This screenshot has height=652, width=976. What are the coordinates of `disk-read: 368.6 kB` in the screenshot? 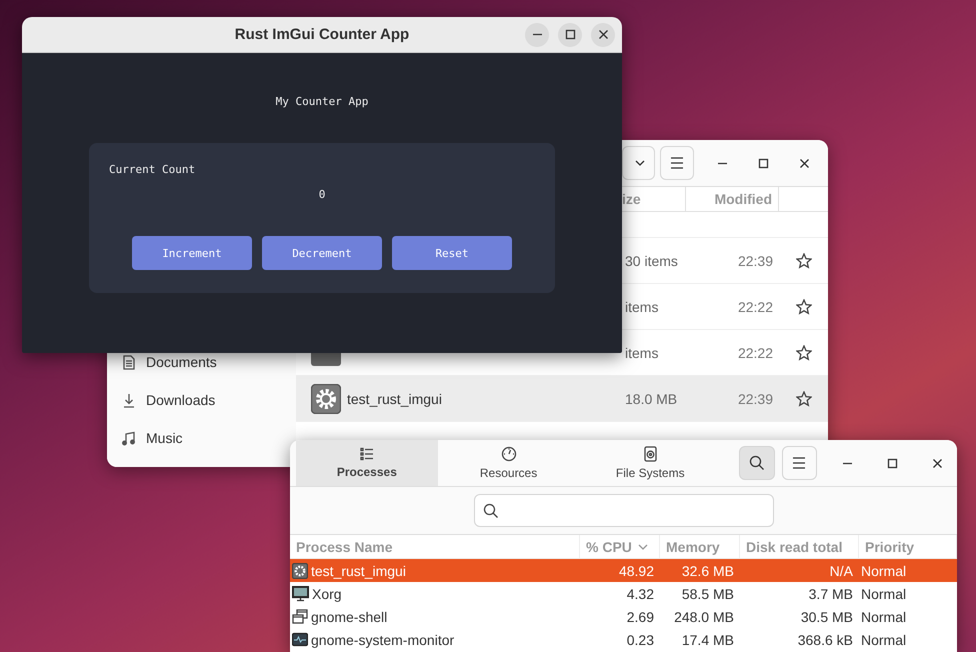 It's located at (825, 640).